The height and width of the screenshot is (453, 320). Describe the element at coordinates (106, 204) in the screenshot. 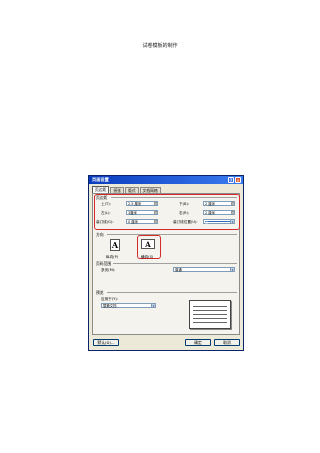

I see `top-margin-label: 上(T):` at that location.